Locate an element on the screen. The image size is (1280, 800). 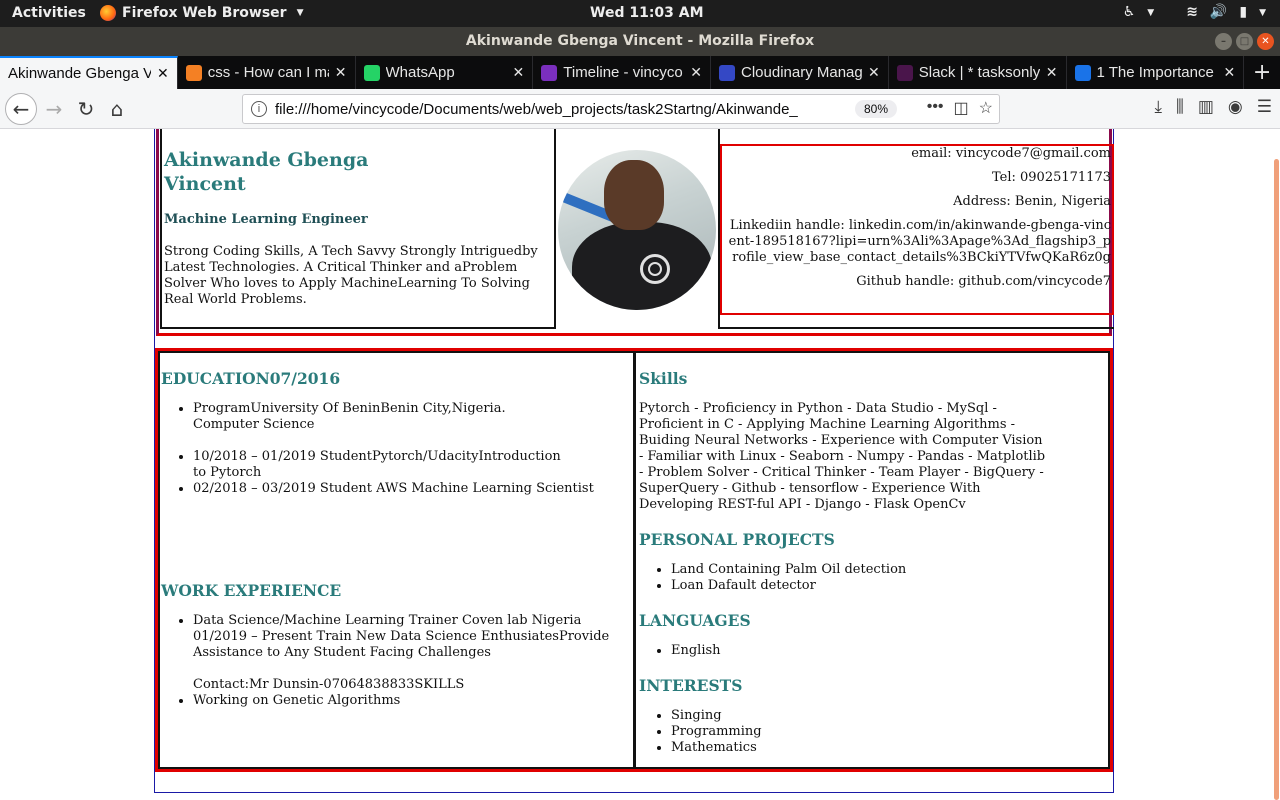
library-icon: ⫼ is located at coordinates (1180, 107).